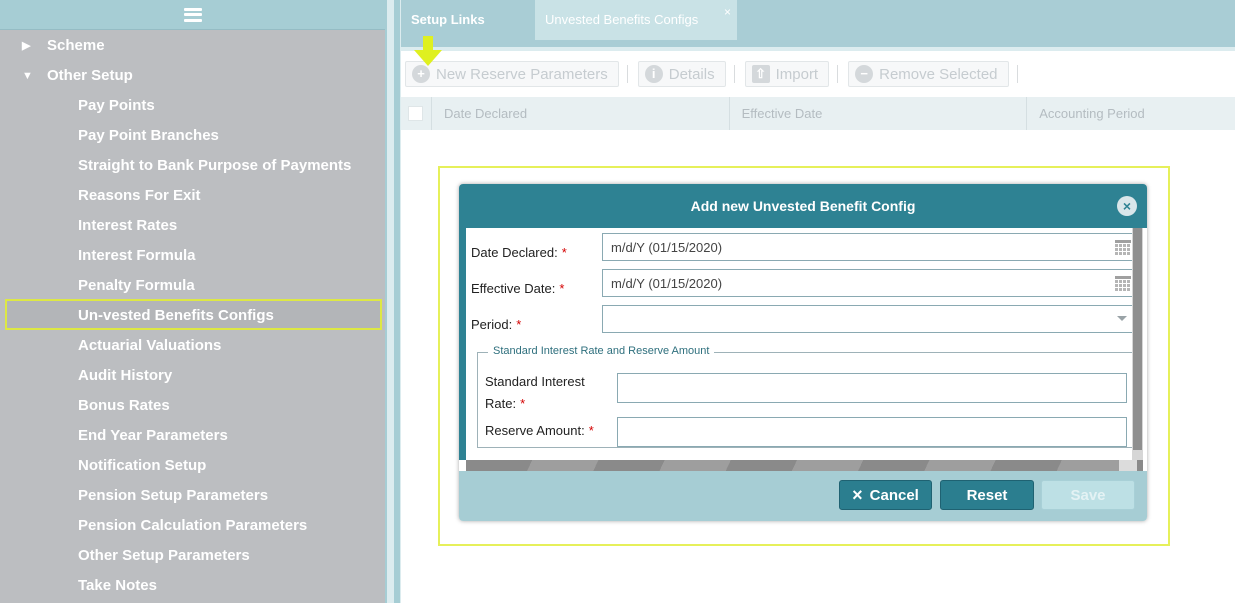  I want to click on tab-label: Setup Links, so click(448, 19).